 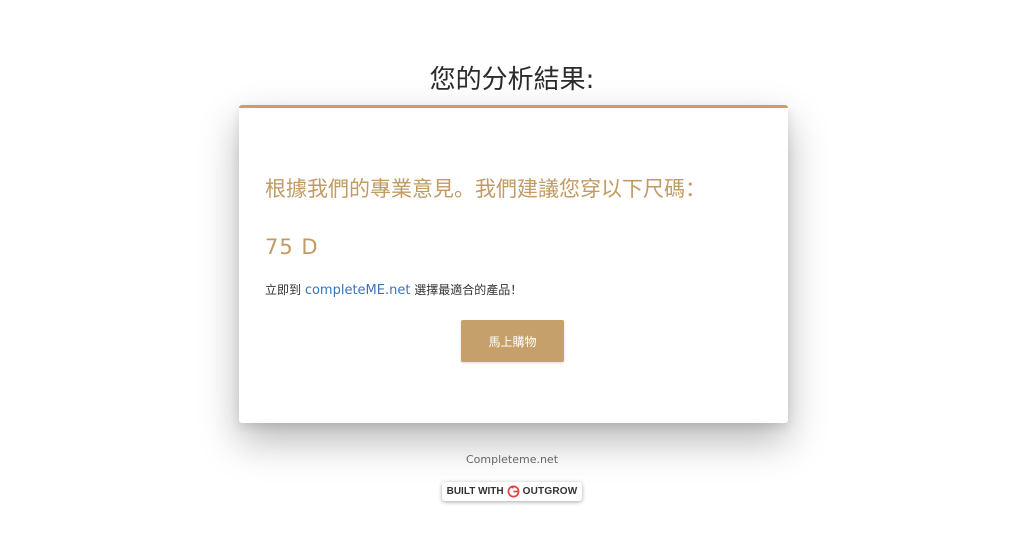 What do you see at coordinates (485, 189) in the screenshot?
I see `recommendation-heading: 根據我們的專業意見。我們建議您穿以下尺碼：` at bounding box center [485, 189].